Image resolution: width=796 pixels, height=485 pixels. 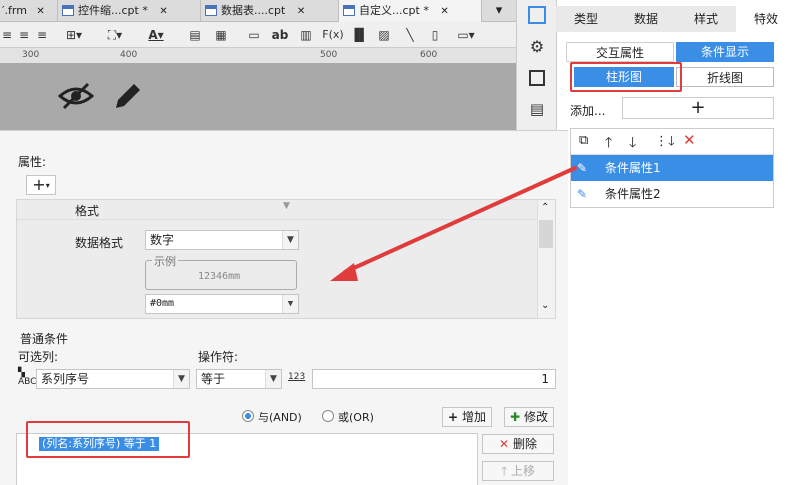 What do you see at coordinates (518, 444) in the screenshot?
I see `delete-condition-button: ✕ 删除` at bounding box center [518, 444].